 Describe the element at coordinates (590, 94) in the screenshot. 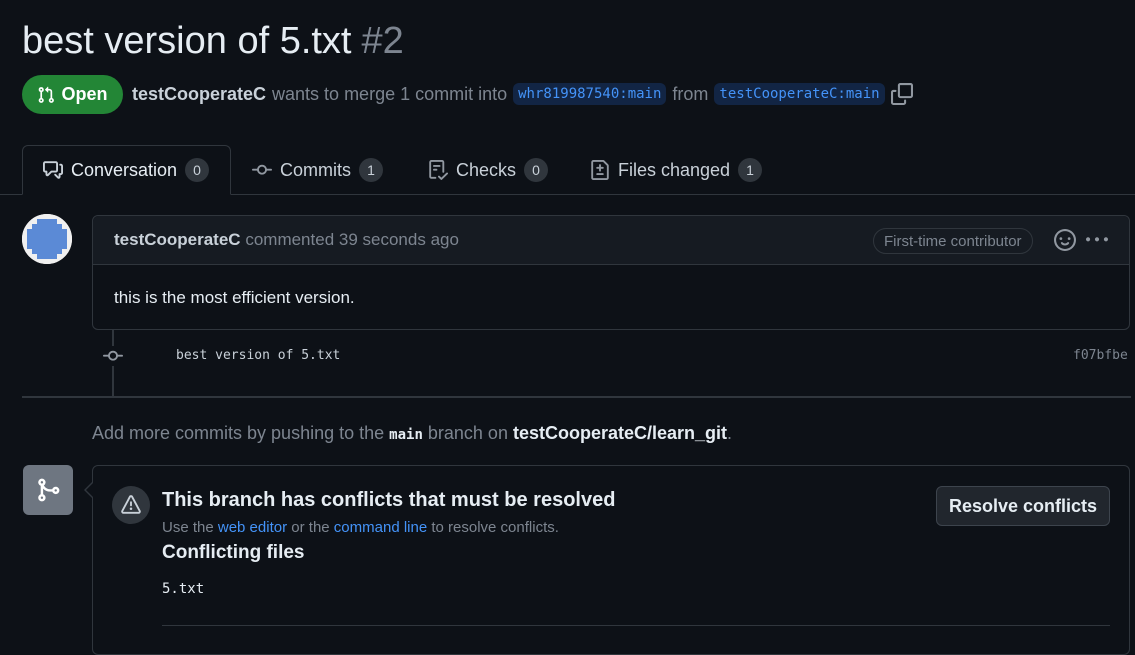

I see `base-branch: whr819987540:main` at that location.